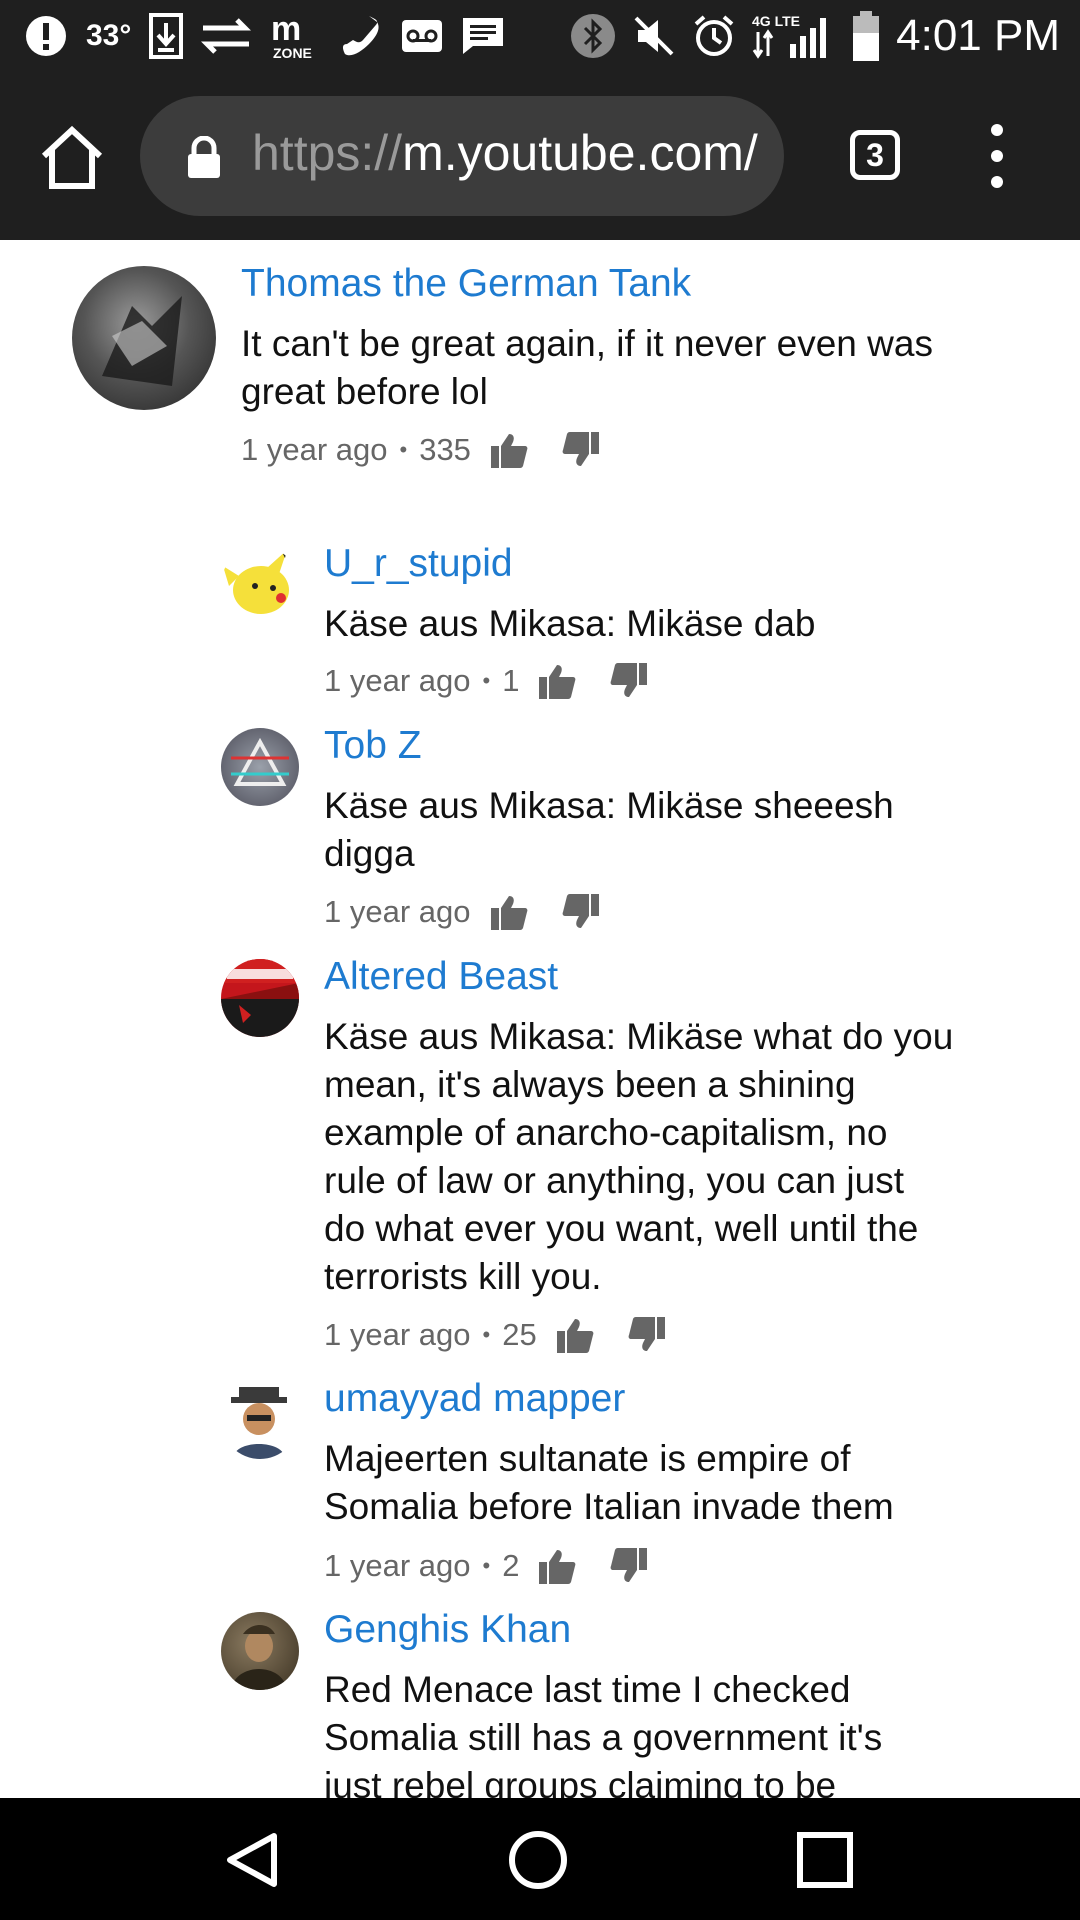 This screenshot has height=1920, width=1080. What do you see at coordinates (519, 1334) in the screenshot?
I see `like-count: 25` at bounding box center [519, 1334].